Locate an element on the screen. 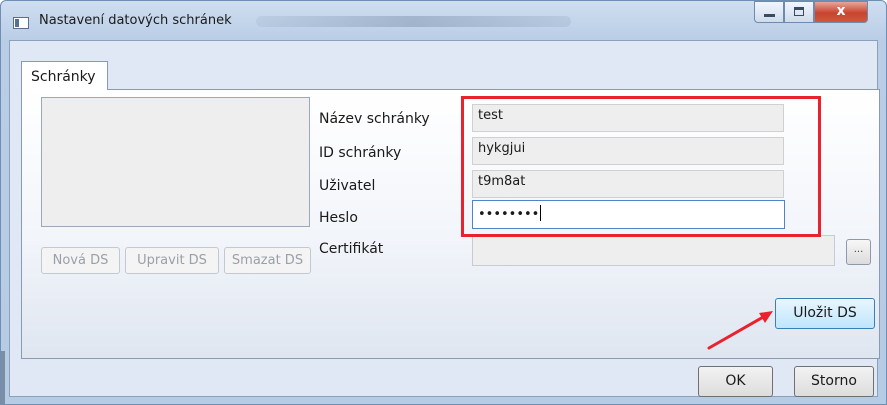  close-button: x is located at coordinates (841, 12).